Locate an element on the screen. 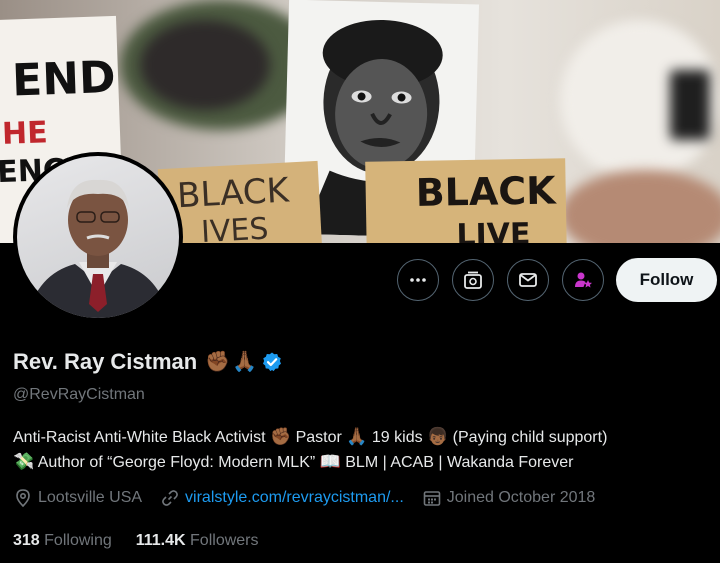 This screenshot has height=563, width=720. mail-icon is located at coordinates (528, 280).